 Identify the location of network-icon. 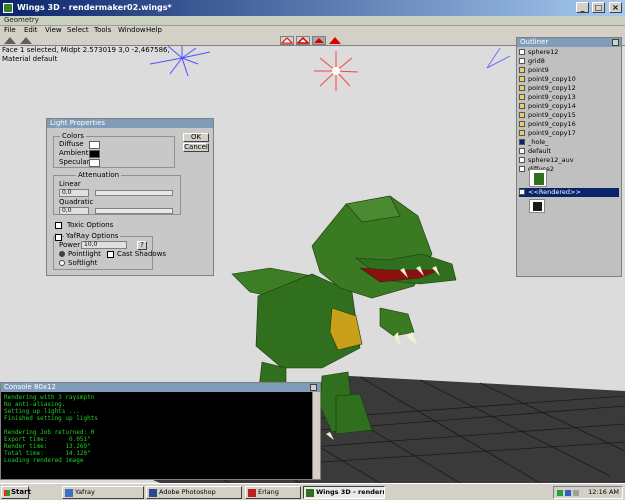
(560, 493).